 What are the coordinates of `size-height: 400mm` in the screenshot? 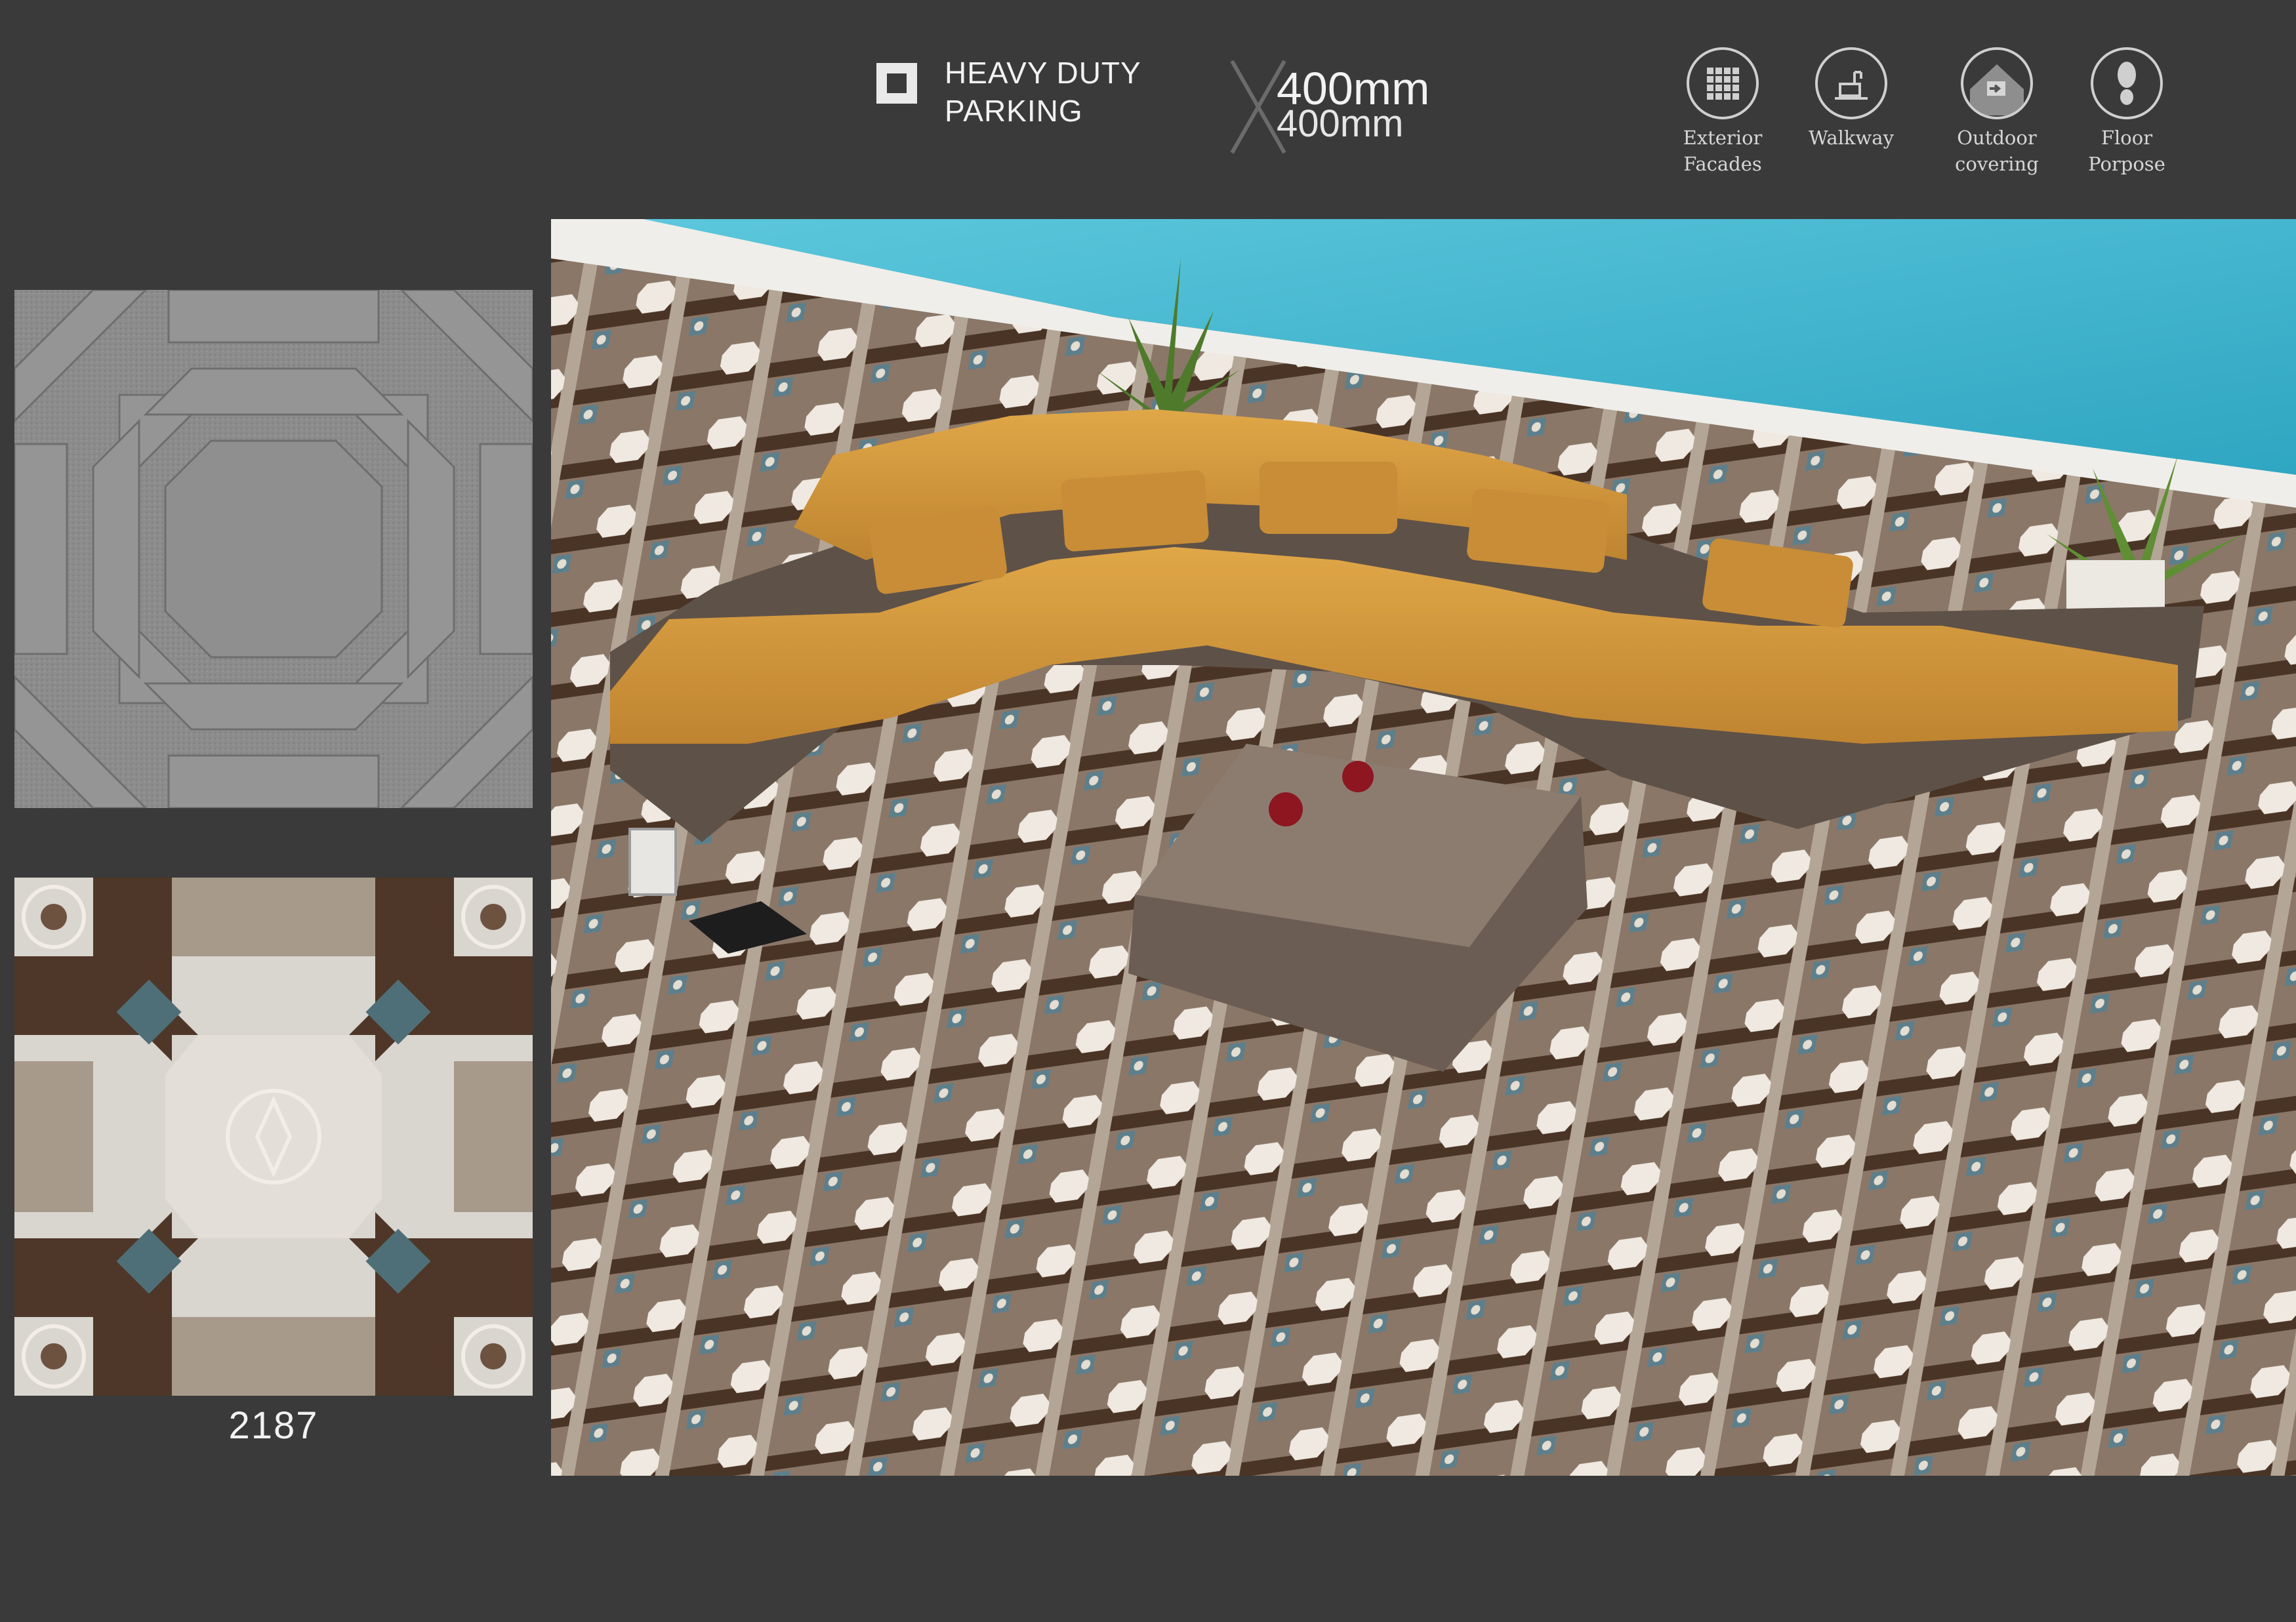 It's located at (1340, 123).